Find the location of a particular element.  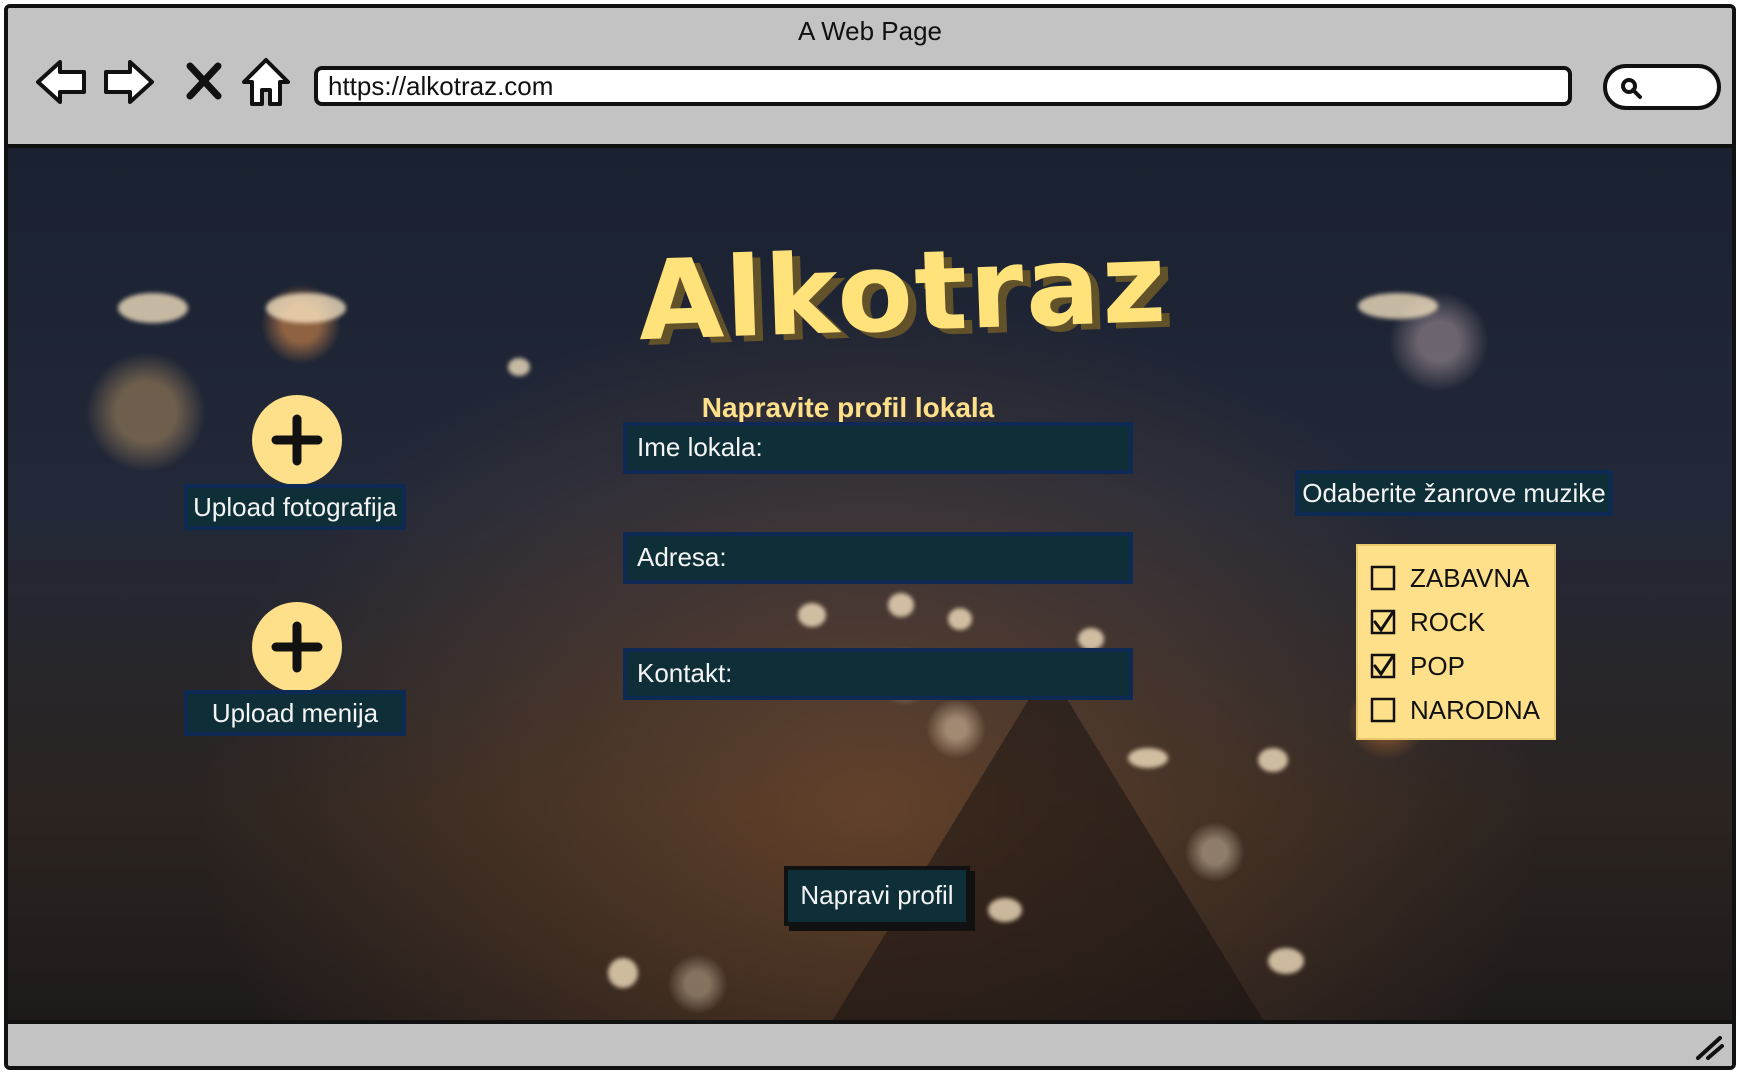

close-icon is located at coordinates (204, 81).